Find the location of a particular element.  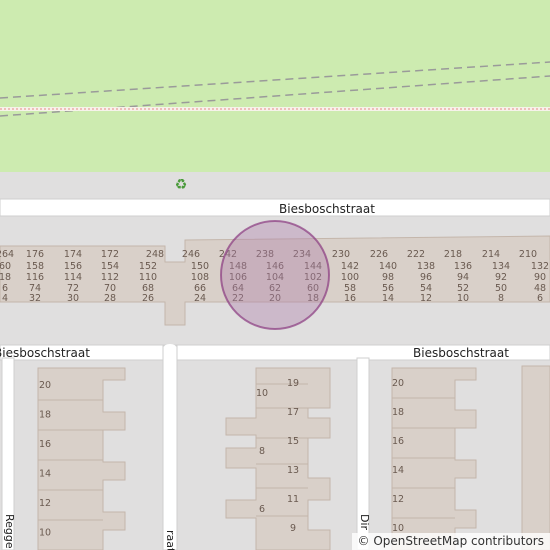

house-number-label: 100 is located at coordinates (350, 277).